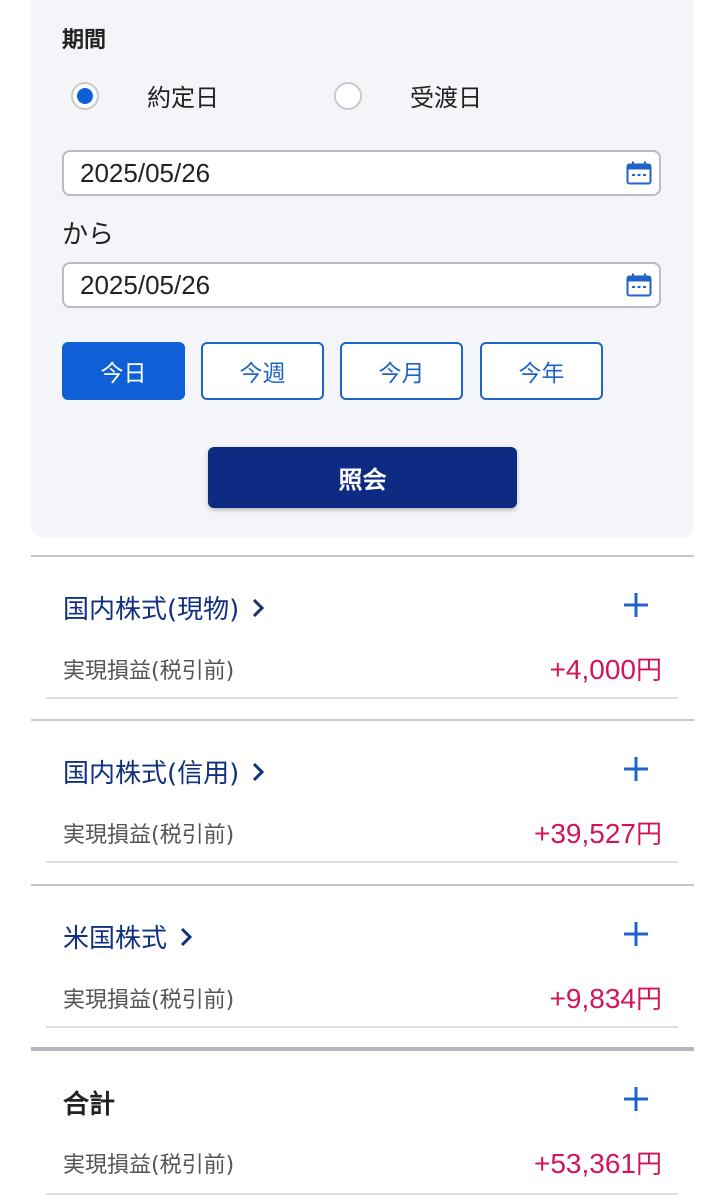  What do you see at coordinates (151, 610) in the screenshot?
I see `section-title: 国内株式(現物)` at bounding box center [151, 610].